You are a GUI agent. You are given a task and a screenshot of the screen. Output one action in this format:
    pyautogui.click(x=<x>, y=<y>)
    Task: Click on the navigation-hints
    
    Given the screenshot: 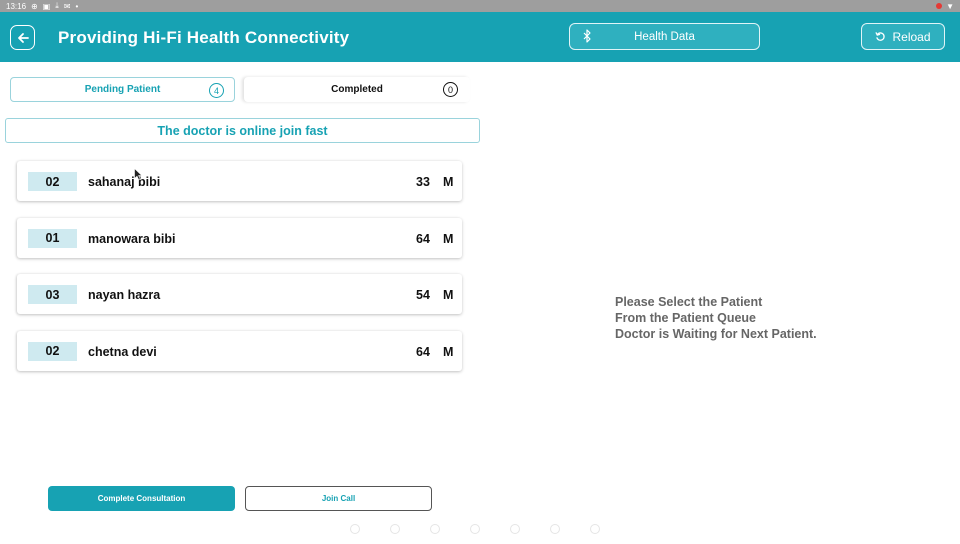 What is the action you would take?
    pyautogui.click(x=475, y=529)
    